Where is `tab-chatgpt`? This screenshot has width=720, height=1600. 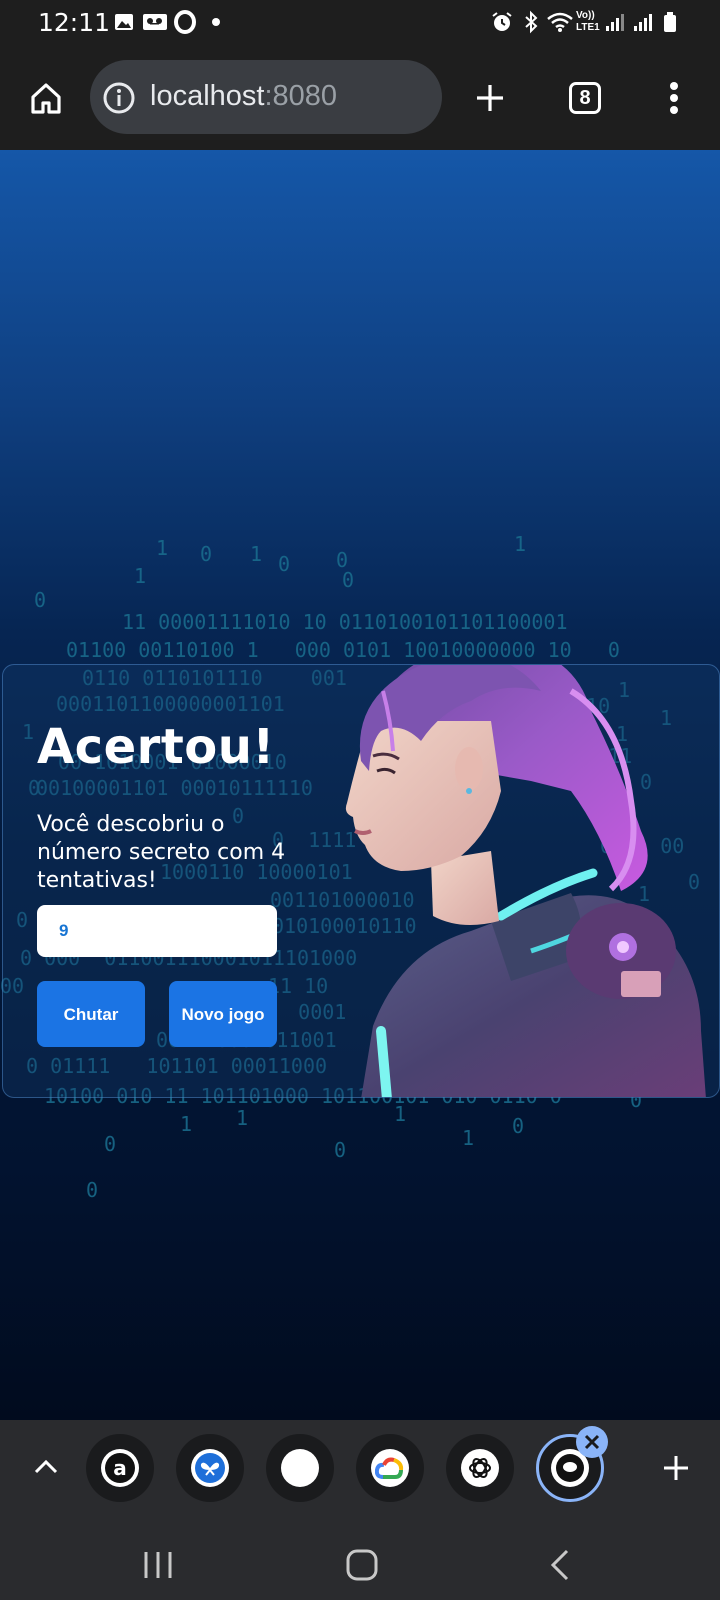 tab-chatgpt is located at coordinates (480, 1468).